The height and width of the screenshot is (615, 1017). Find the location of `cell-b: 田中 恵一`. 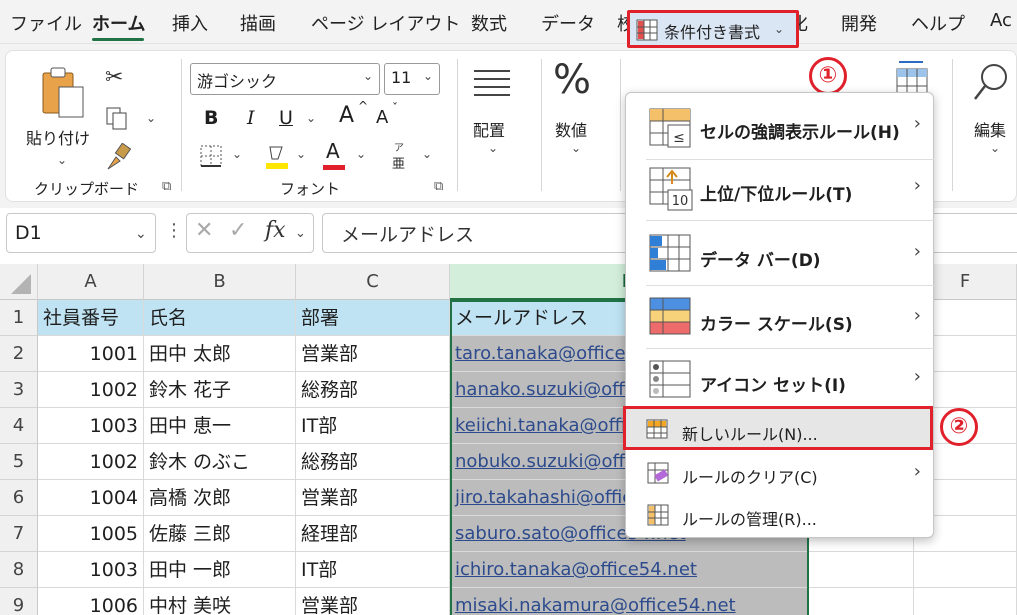

cell-b: 田中 恵一 is located at coordinates (220, 426).